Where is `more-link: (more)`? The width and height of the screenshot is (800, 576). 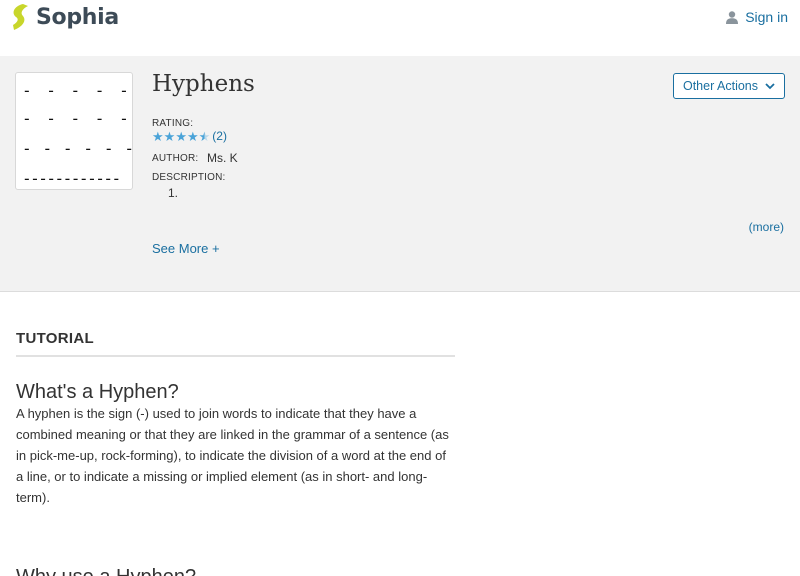
more-link: (more) is located at coordinates (766, 227).